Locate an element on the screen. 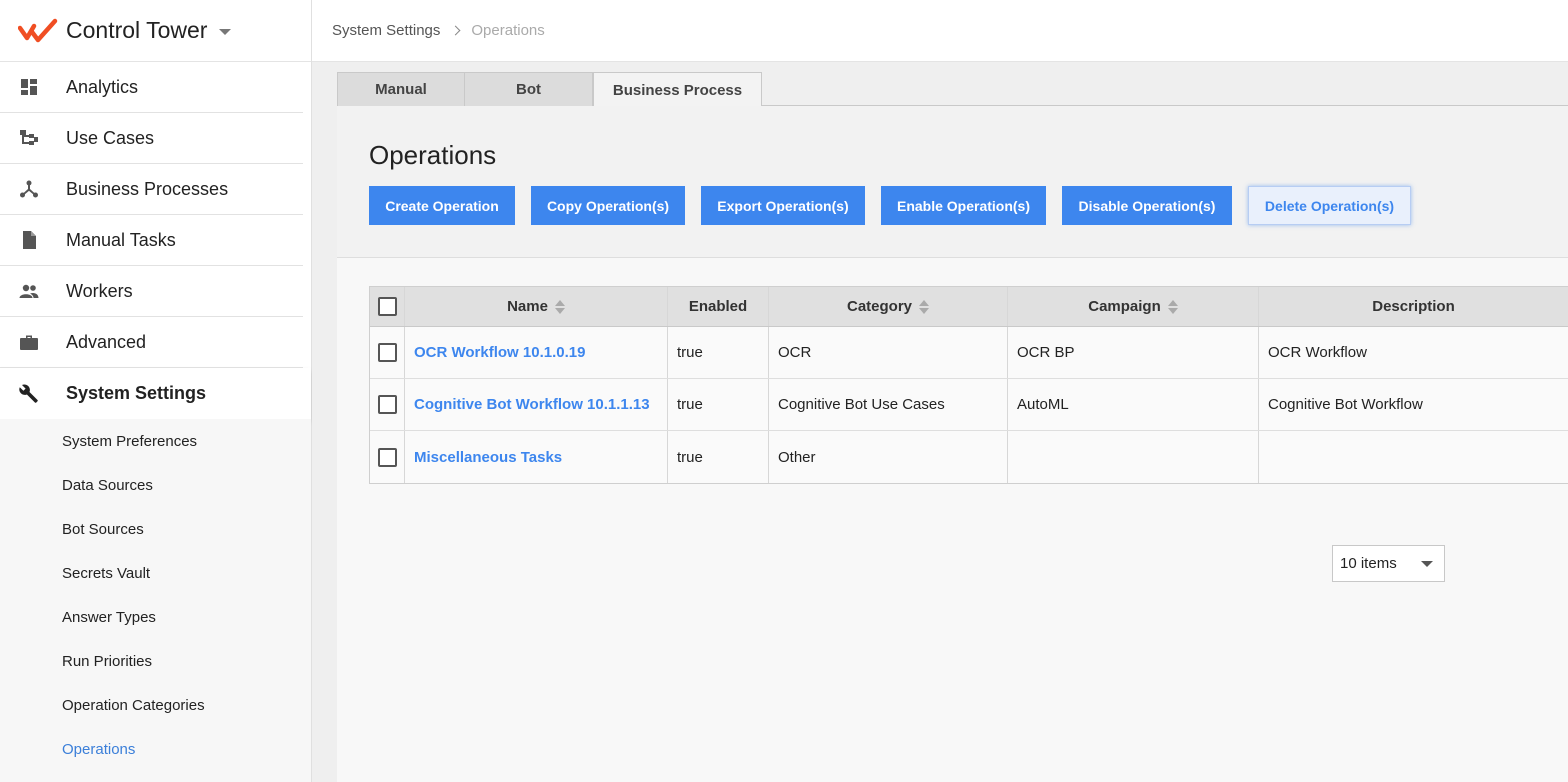 The height and width of the screenshot is (782, 1568). create-operation-button: Create Operation is located at coordinates (442, 205).